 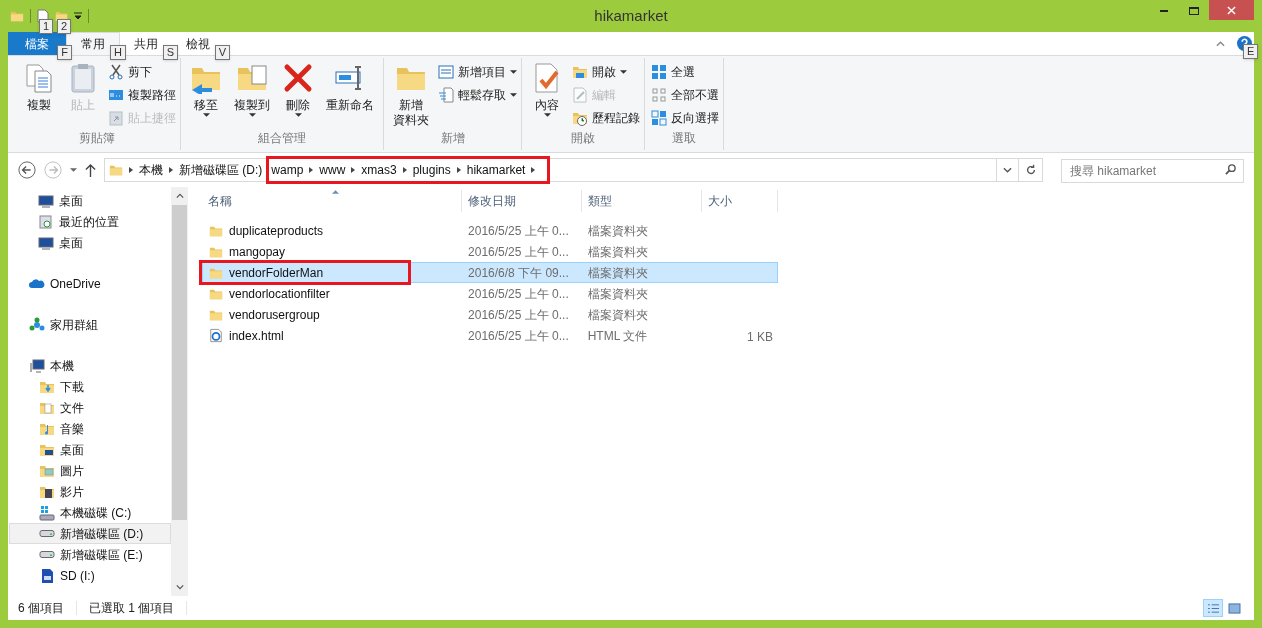 I want to click on nav-item: SD (I:), so click(x=90, y=575).